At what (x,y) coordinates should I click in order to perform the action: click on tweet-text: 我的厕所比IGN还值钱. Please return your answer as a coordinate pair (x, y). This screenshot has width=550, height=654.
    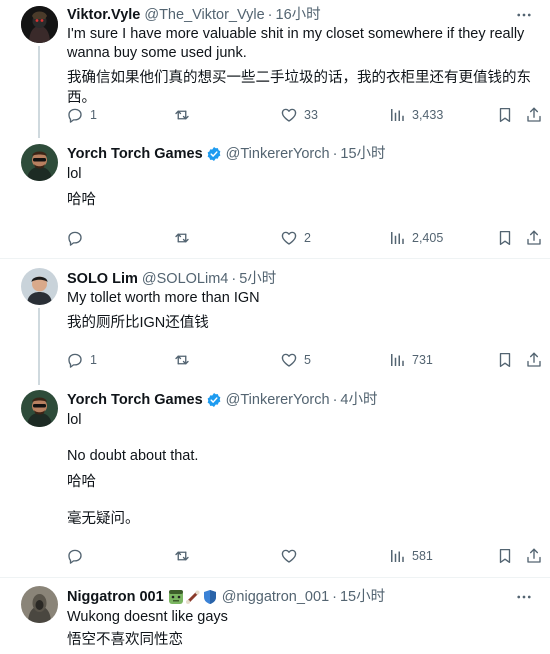
    Looking at the image, I should click on (138, 323).